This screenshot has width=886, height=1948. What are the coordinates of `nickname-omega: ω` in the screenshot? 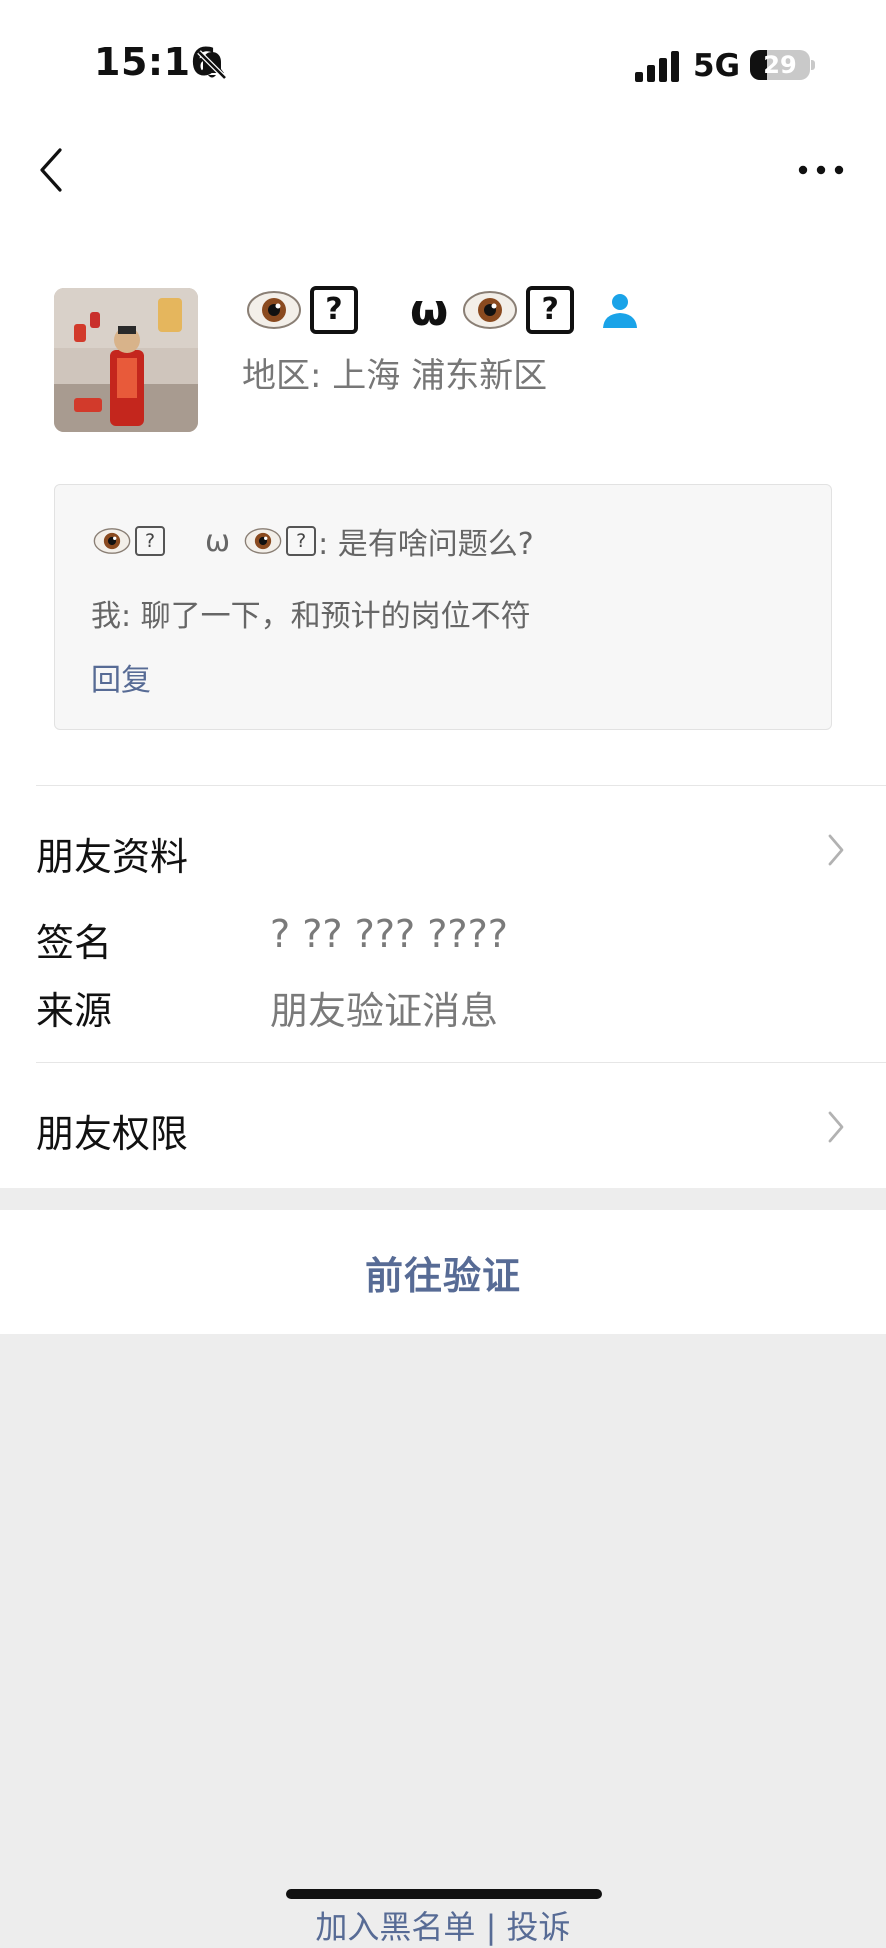 It's located at (429, 310).